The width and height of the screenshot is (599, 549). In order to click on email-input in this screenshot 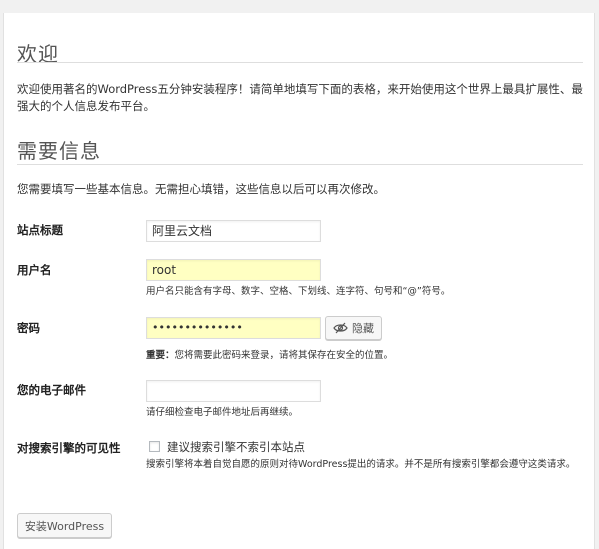, I will do `click(233, 391)`.